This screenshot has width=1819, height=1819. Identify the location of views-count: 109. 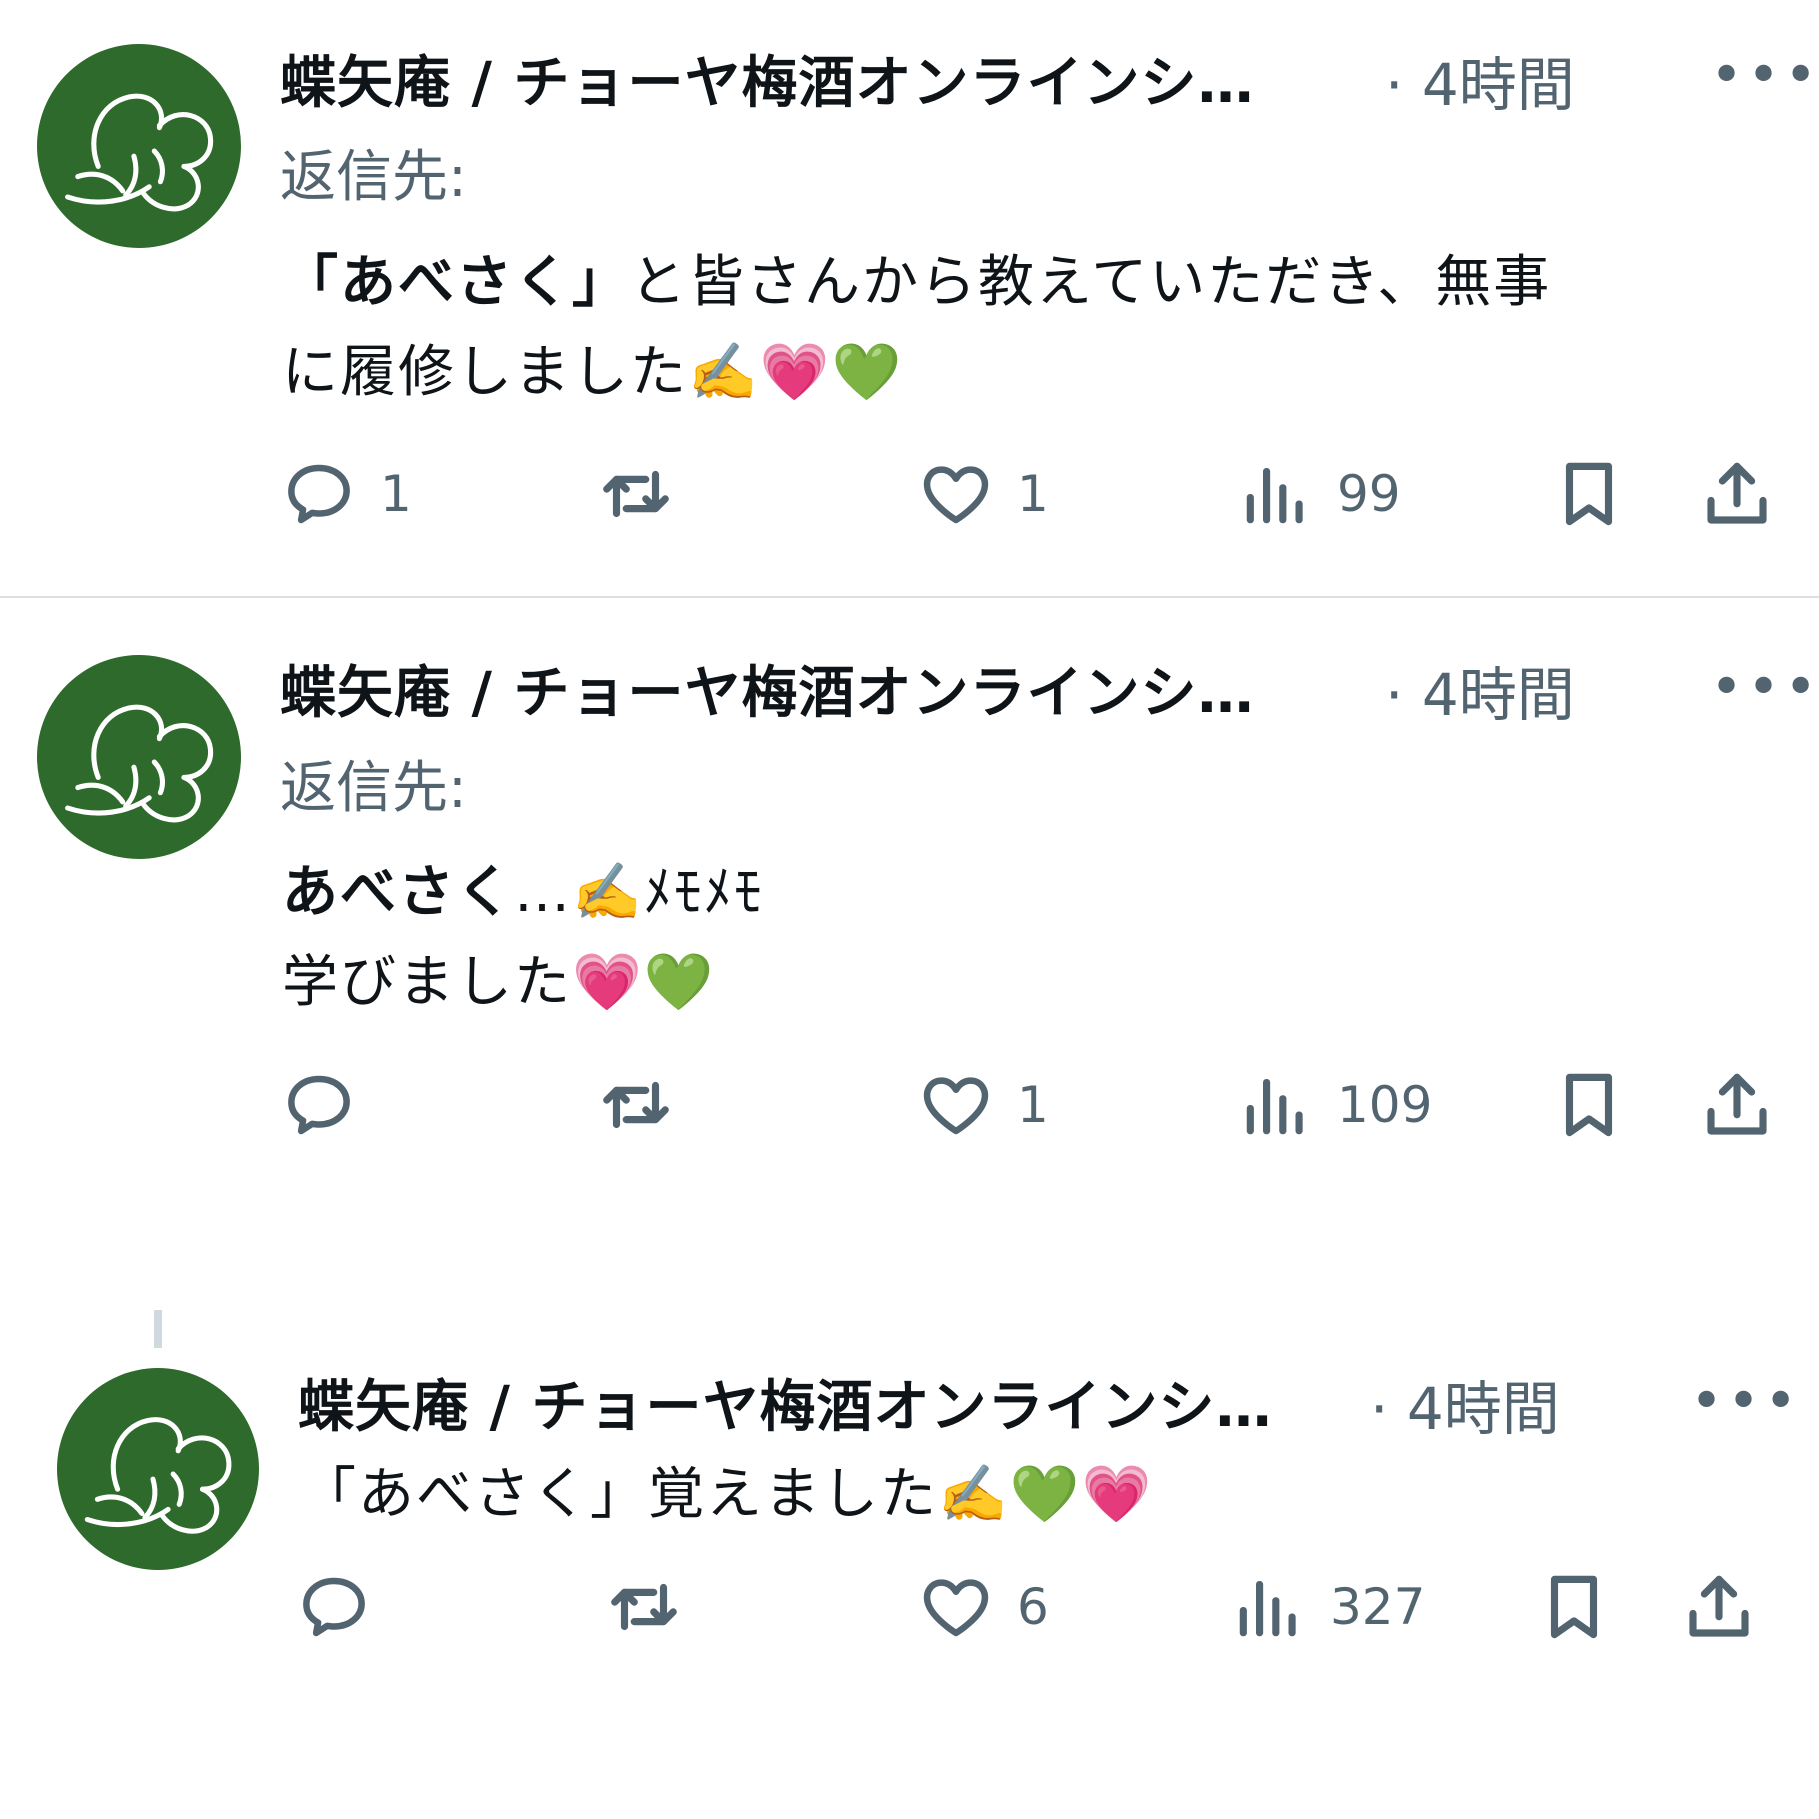
(1385, 1105).